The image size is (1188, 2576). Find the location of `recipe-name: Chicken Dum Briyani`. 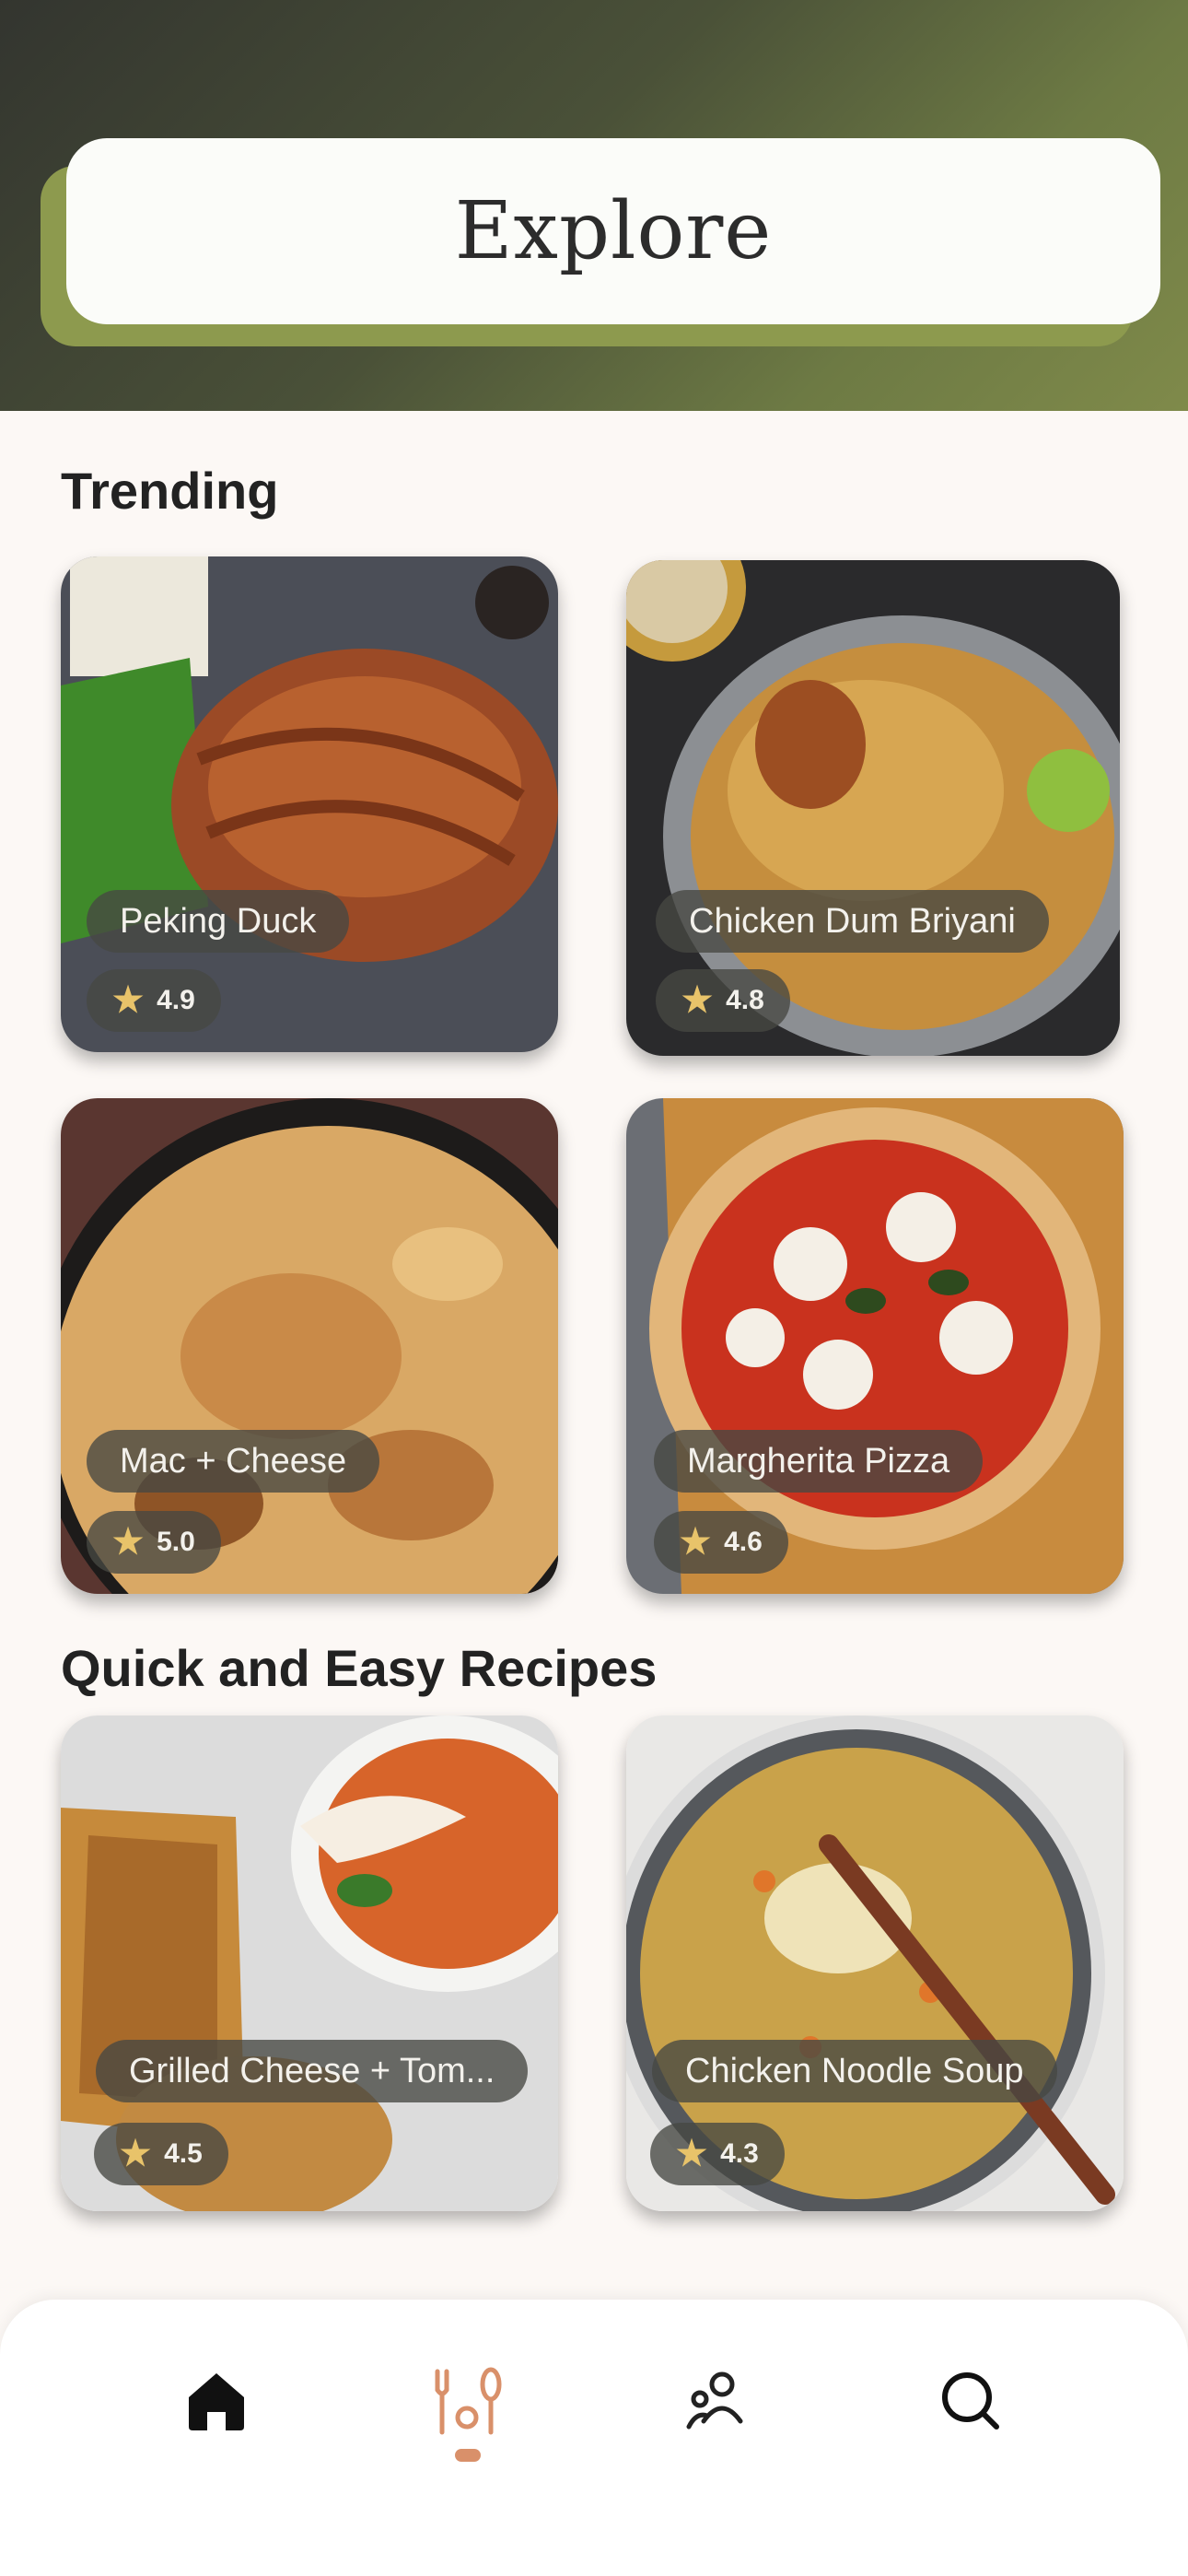

recipe-name: Chicken Dum Briyani is located at coordinates (852, 921).